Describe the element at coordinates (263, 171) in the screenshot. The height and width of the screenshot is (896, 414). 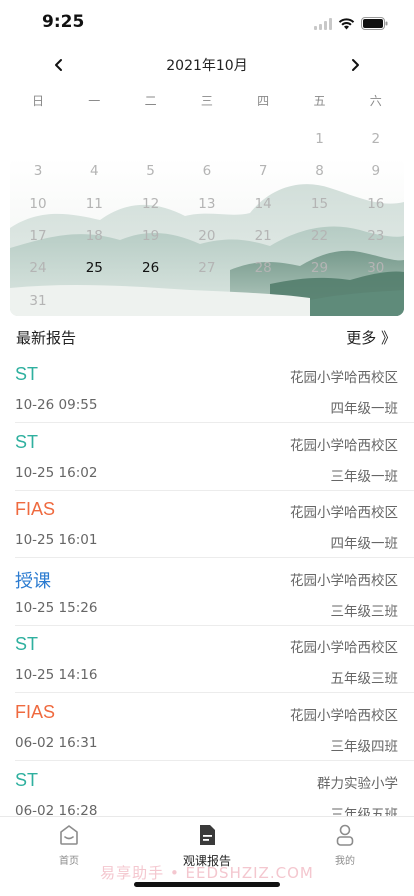
I see `calendar-day: 7` at that location.